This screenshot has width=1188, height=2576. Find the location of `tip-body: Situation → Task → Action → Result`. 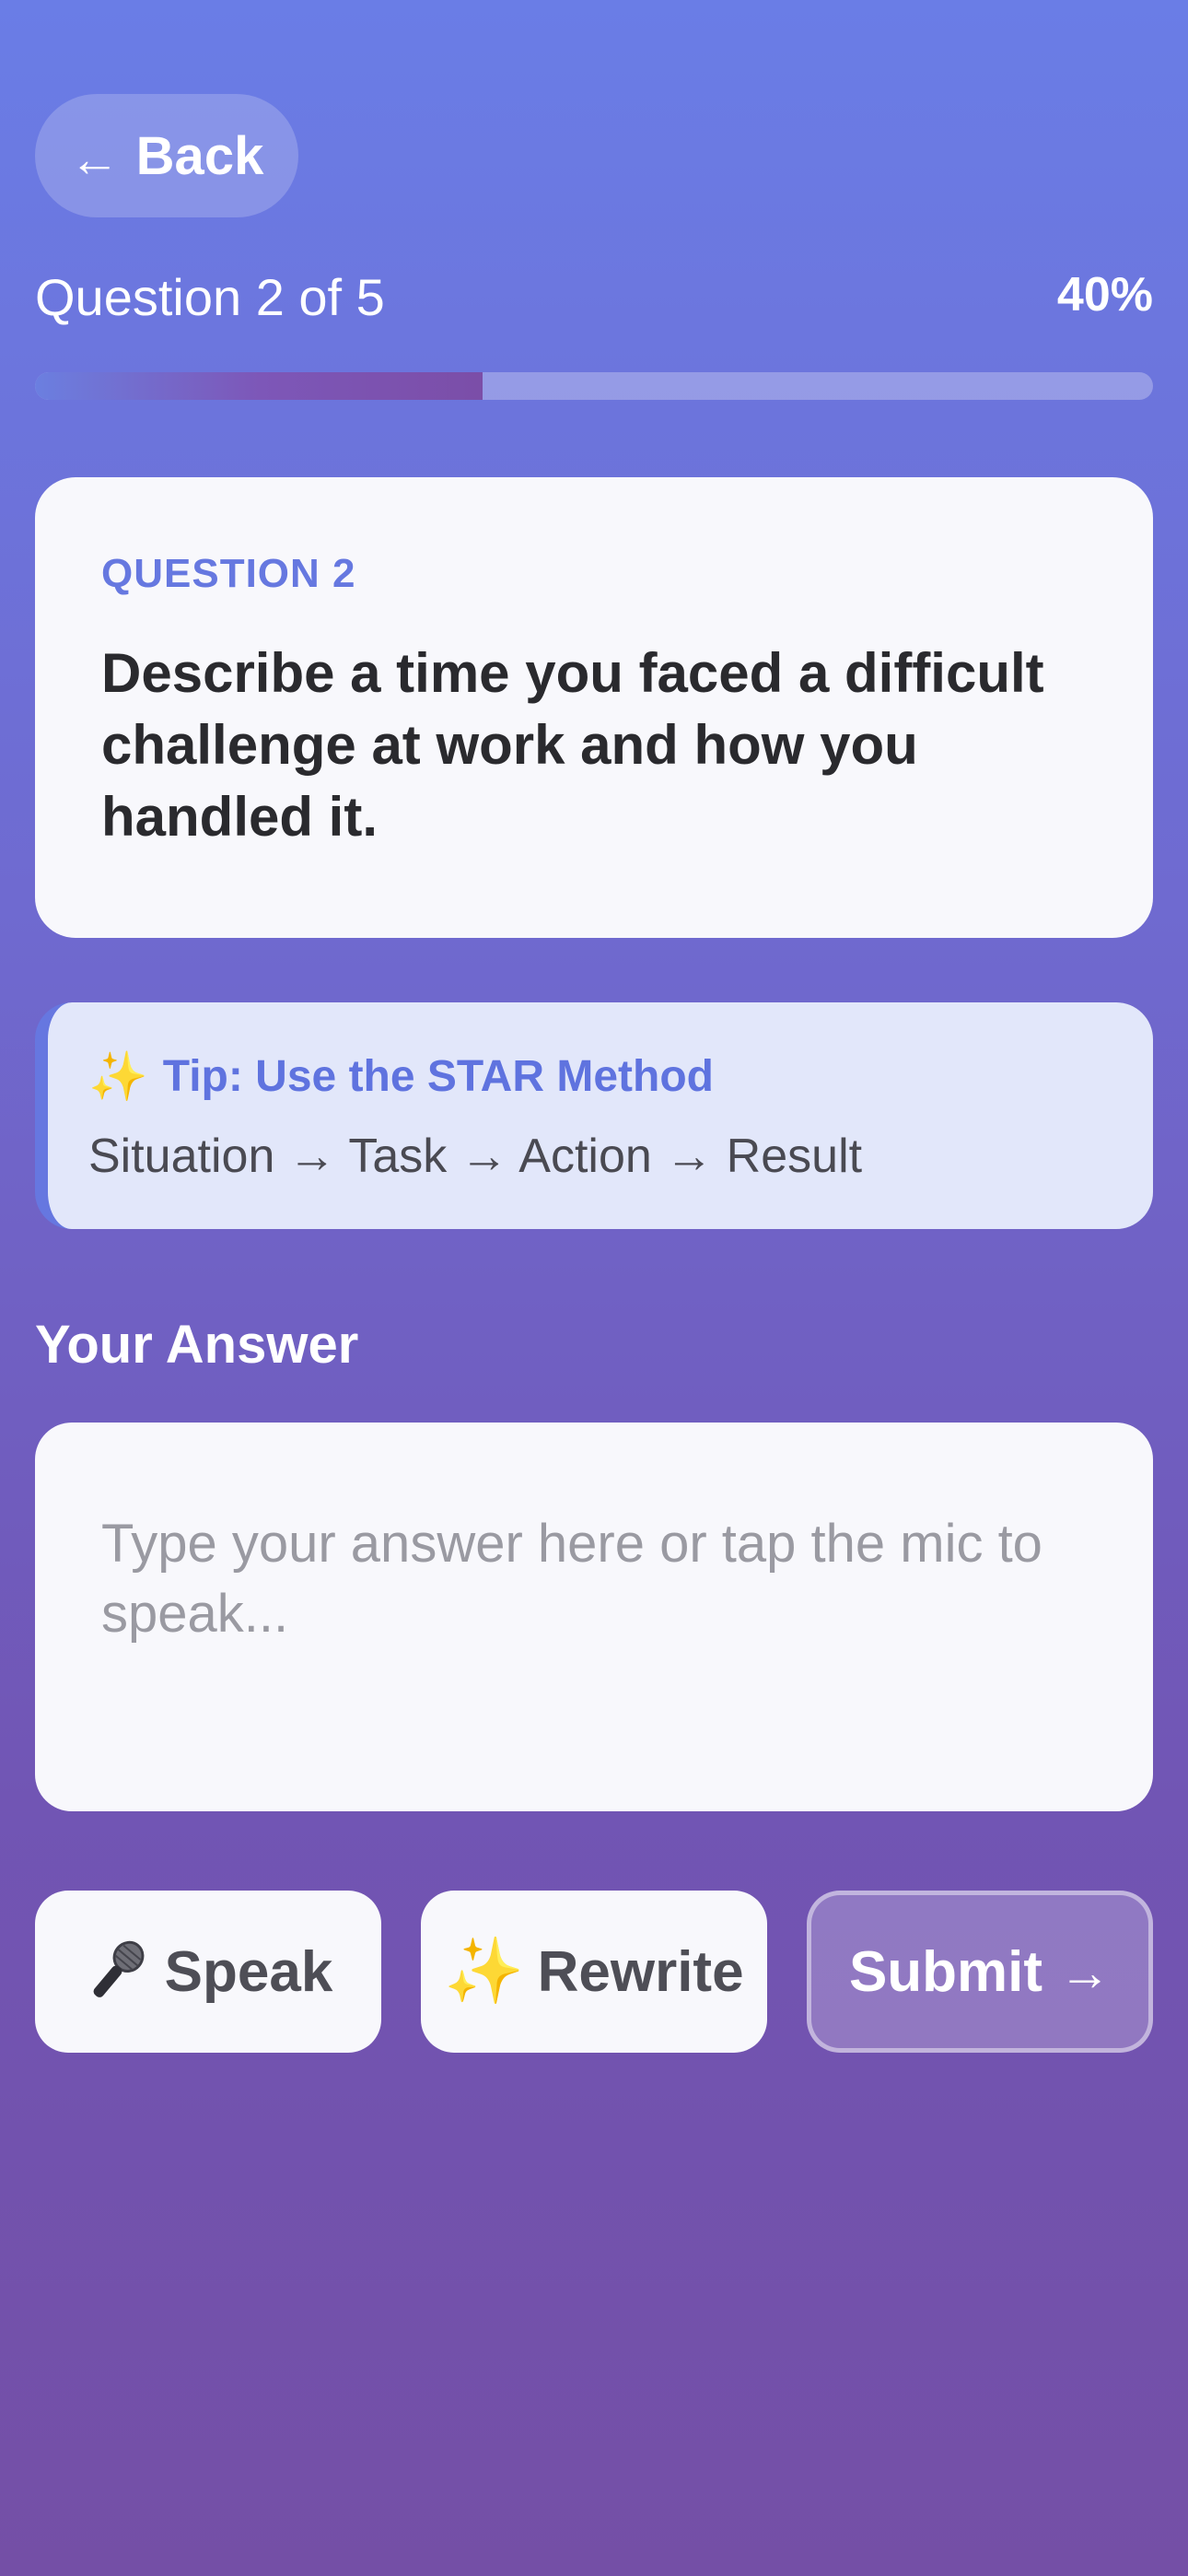

tip-body: Situation → Task → Action → Result is located at coordinates (476, 1156).